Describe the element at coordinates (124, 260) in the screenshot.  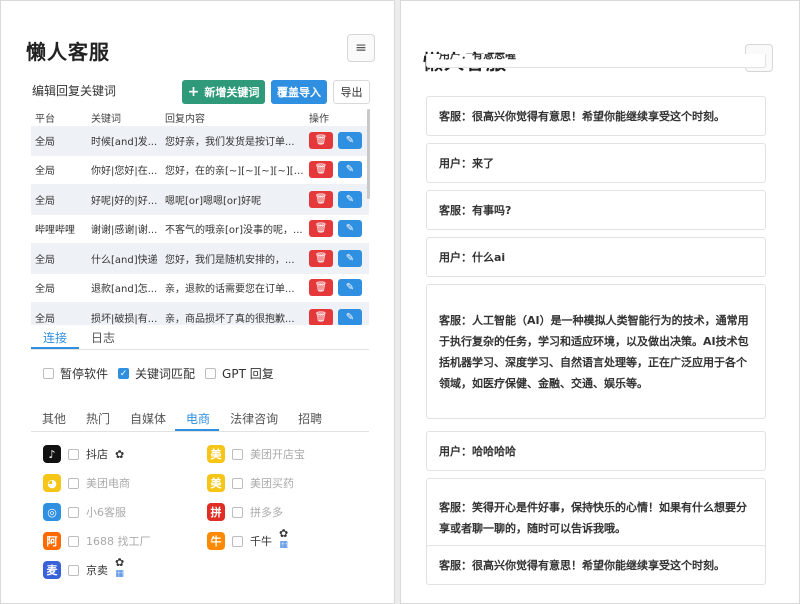
I see `cell-keyword: 什么[and]快递` at that location.